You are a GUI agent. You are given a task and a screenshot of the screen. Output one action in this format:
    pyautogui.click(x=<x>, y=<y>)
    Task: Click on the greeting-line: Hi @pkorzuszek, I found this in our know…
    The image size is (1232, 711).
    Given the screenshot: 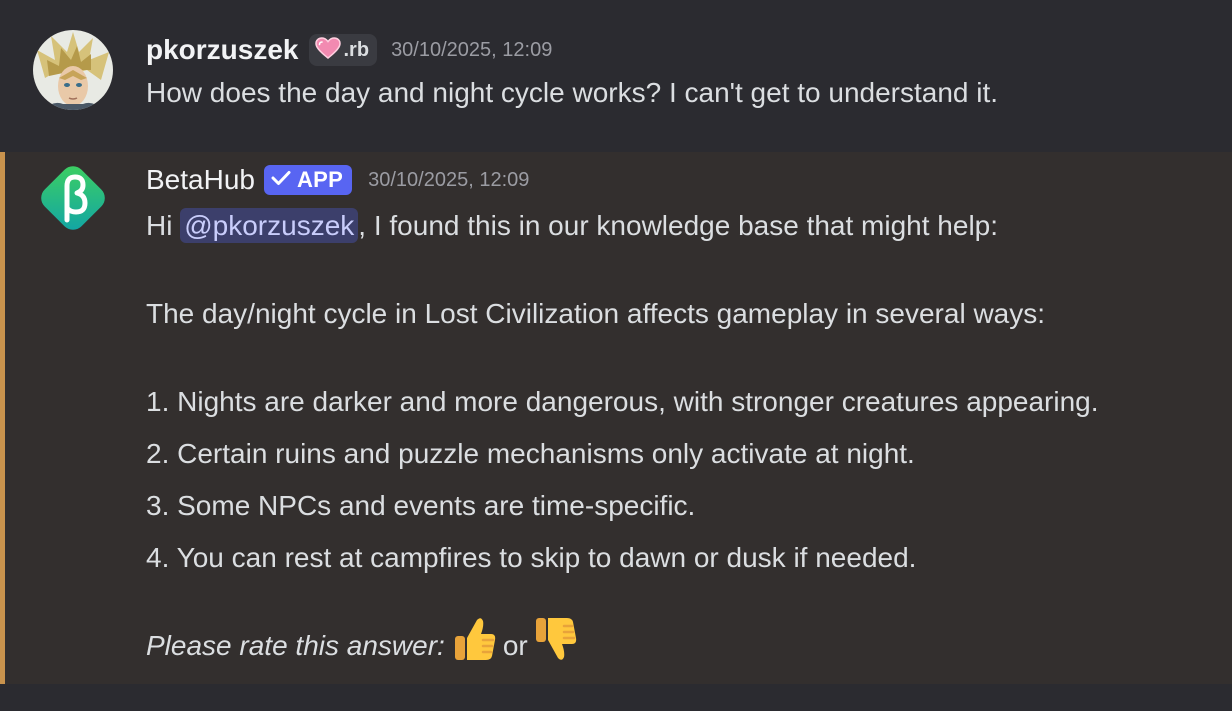 What is the action you would take?
    pyautogui.click(x=622, y=226)
    